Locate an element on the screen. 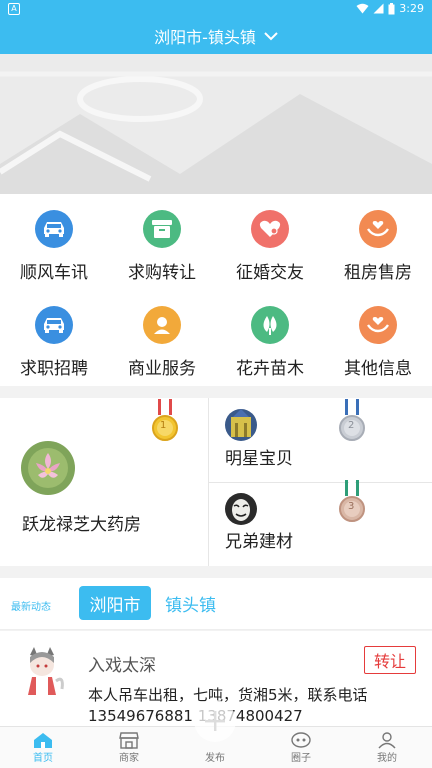  nav-label: 圈子 is located at coordinates (301, 758).